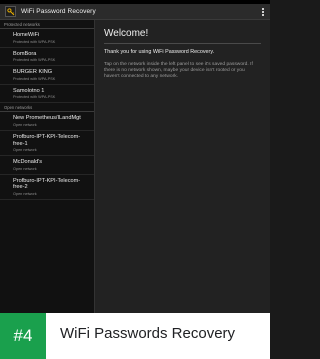 The width and height of the screenshot is (320, 359). Describe the element at coordinates (182, 43) in the screenshot. I see `divider` at that location.